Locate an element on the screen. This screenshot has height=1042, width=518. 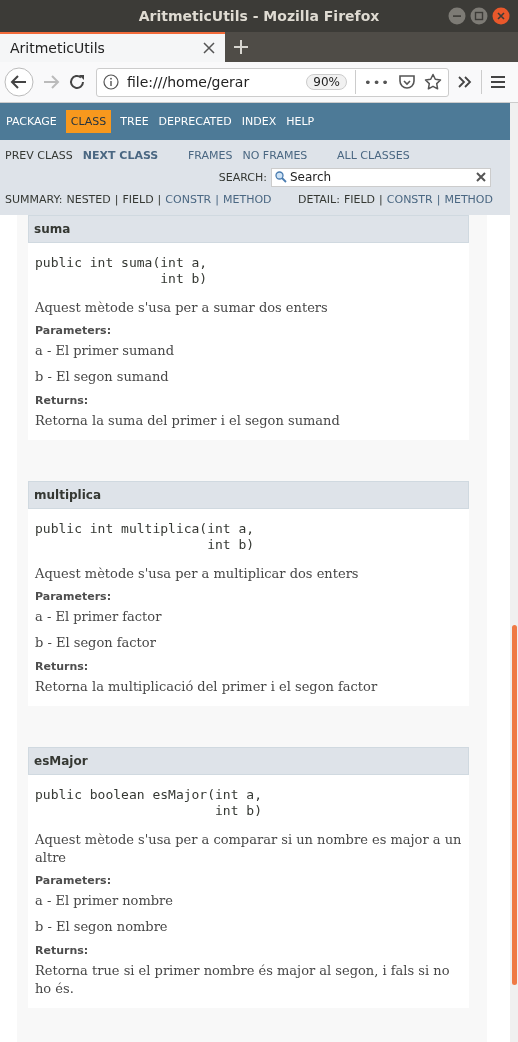
parameter-description: b - El segon nombre is located at coordinates (102, 927).